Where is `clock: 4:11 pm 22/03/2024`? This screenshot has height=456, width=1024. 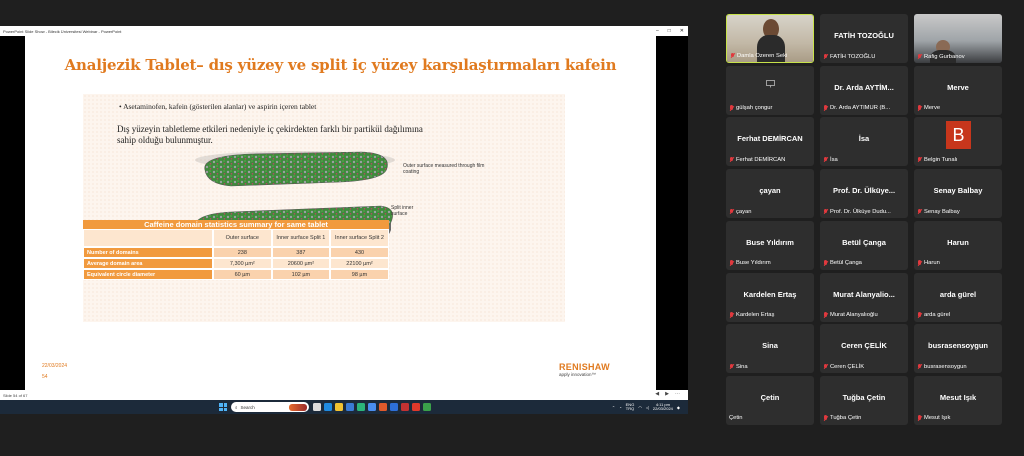
clock: 4:11 pm 22/03/2024 is located at coordinates (663, 407).